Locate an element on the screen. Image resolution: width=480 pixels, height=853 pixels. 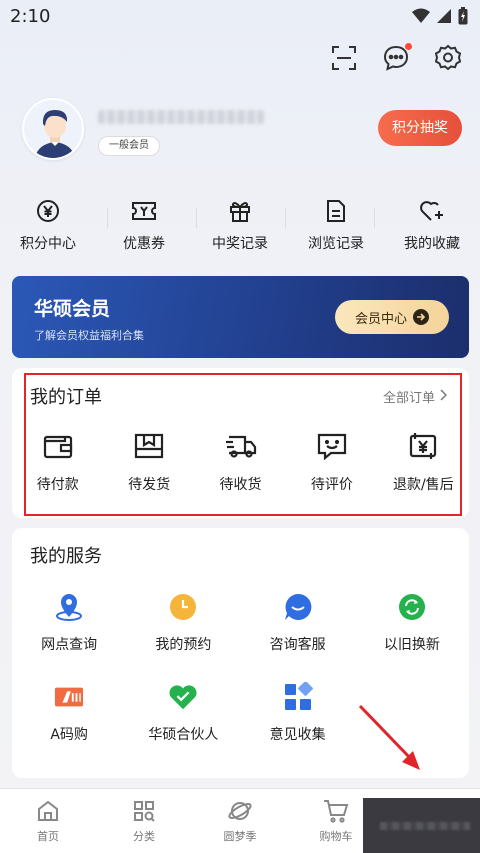
nav-category: 分类 is located at coordinates (144, 821).